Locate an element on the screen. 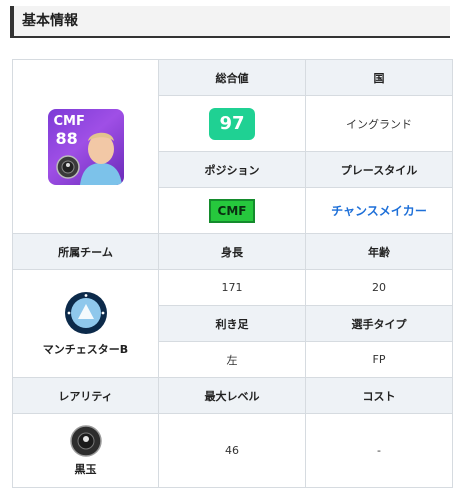 Image resolution: width=462 pixels, height=499 pixels. player-card-cell: CMF 88 is located at coordinates (85, 146).